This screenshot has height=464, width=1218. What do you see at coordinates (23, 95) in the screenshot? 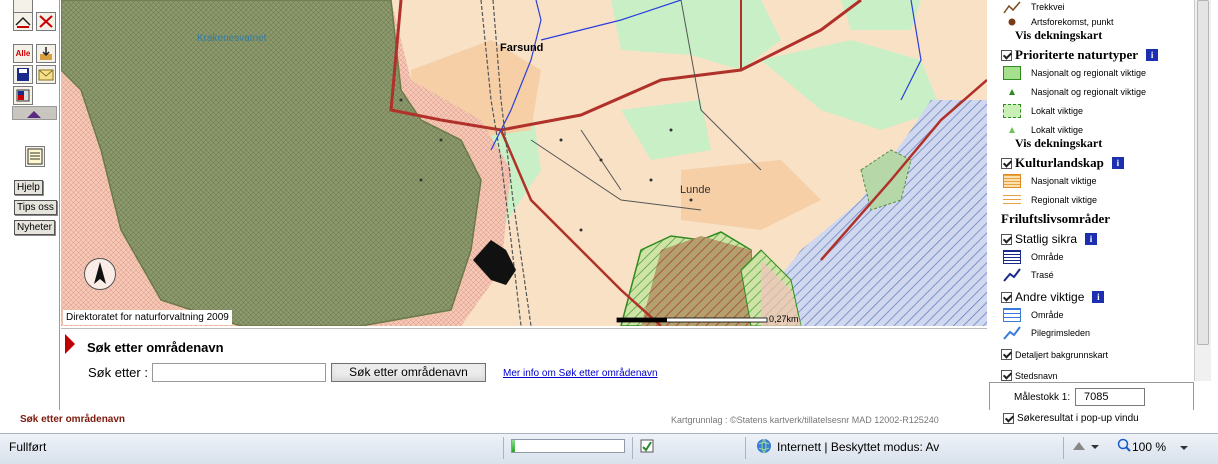
I see `print-icon` at bounding box center [23, 95].